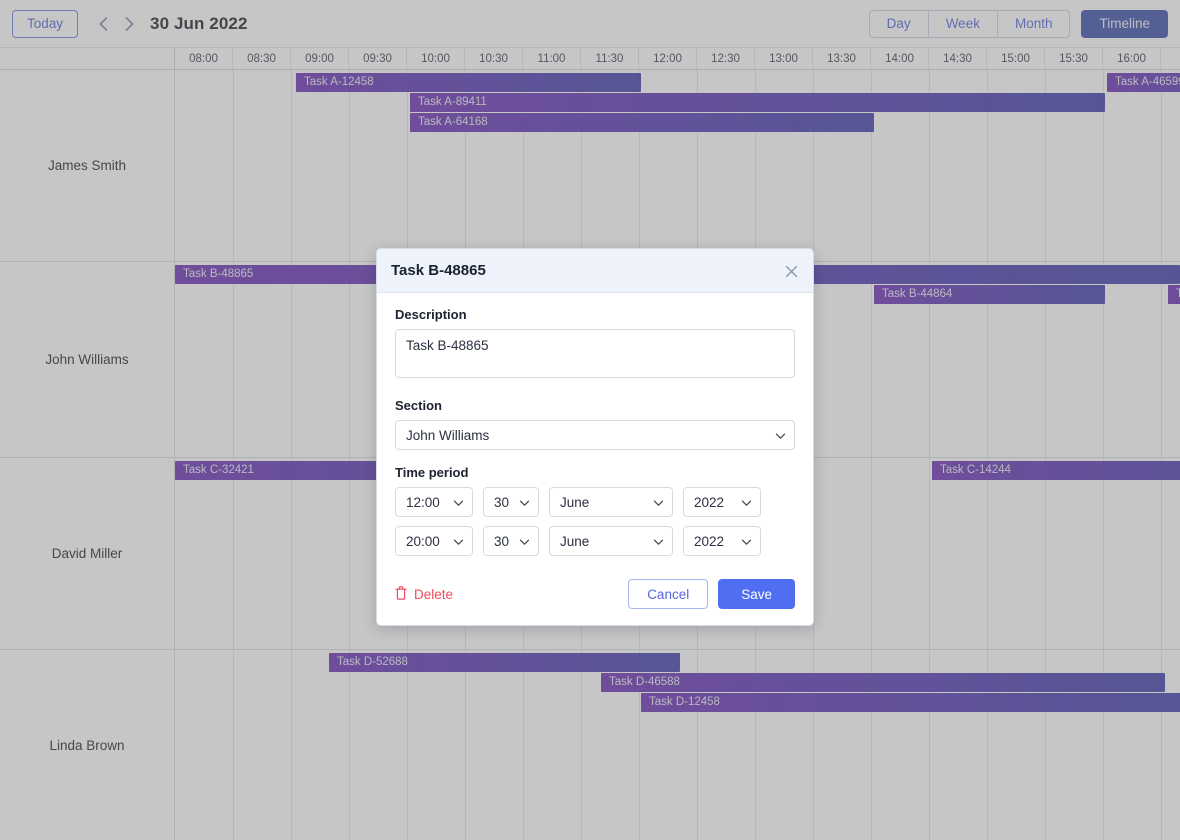 The image size is (1180, 840). What do you see at coordinates (611, 541) in the screenshot?
I see `end-month-select: June` at bounding box center [611, 541].